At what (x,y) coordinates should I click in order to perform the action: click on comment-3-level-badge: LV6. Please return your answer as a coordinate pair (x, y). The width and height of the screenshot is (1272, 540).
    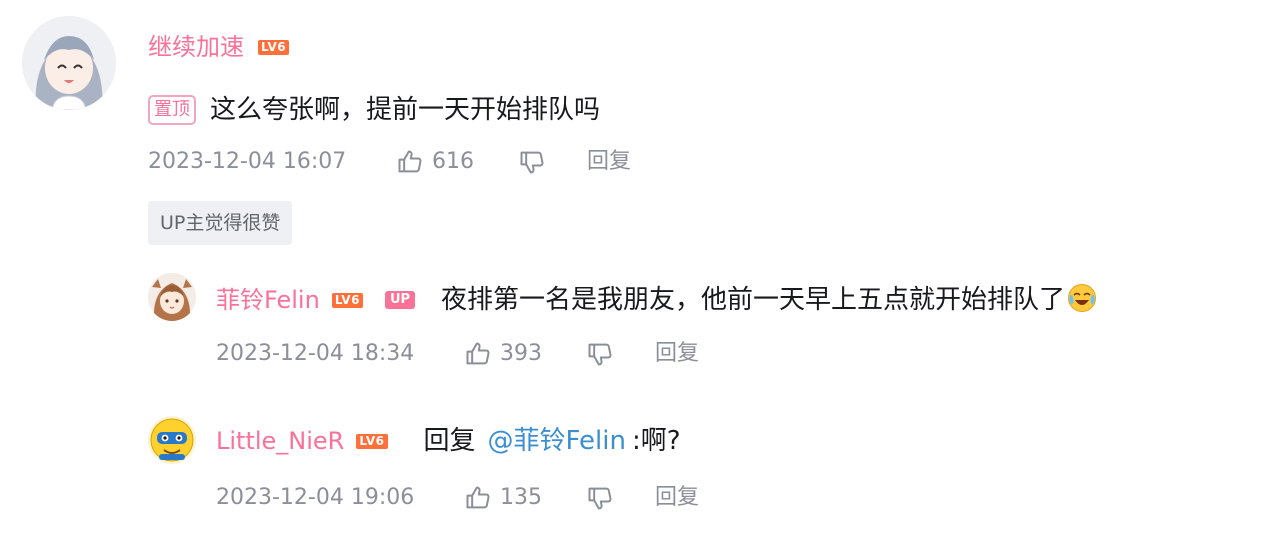
    Looking at the image, I should click on (372, 441).